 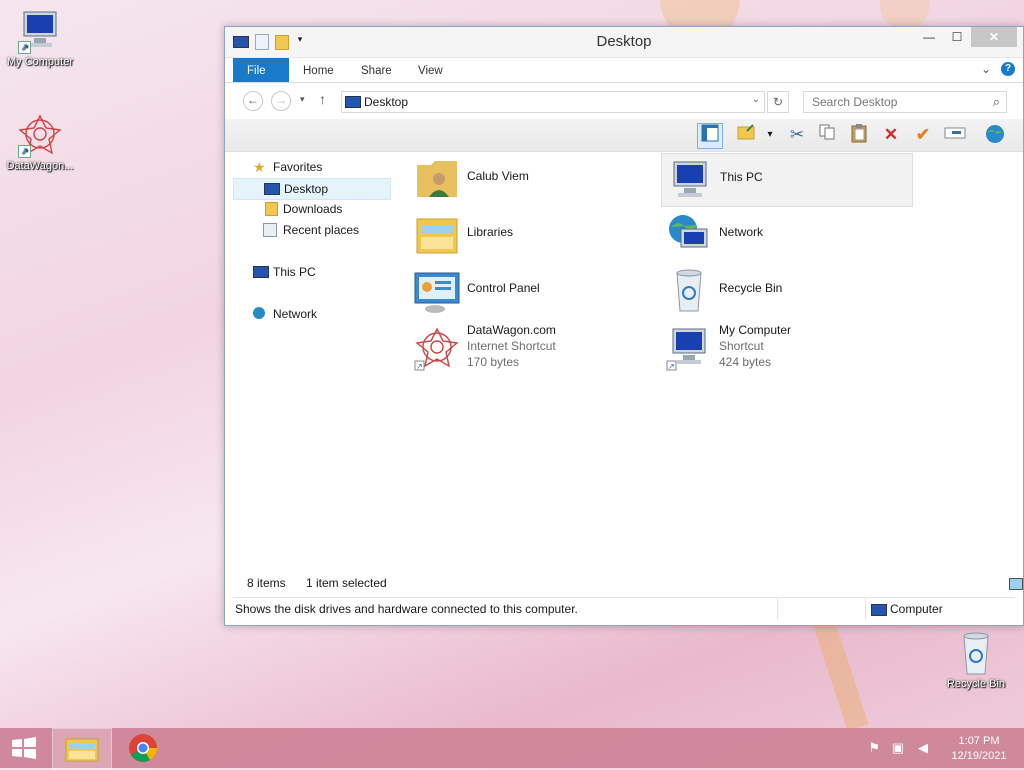 I want to click on clock-date: 12/19/2021, so click(x=979, y=756).